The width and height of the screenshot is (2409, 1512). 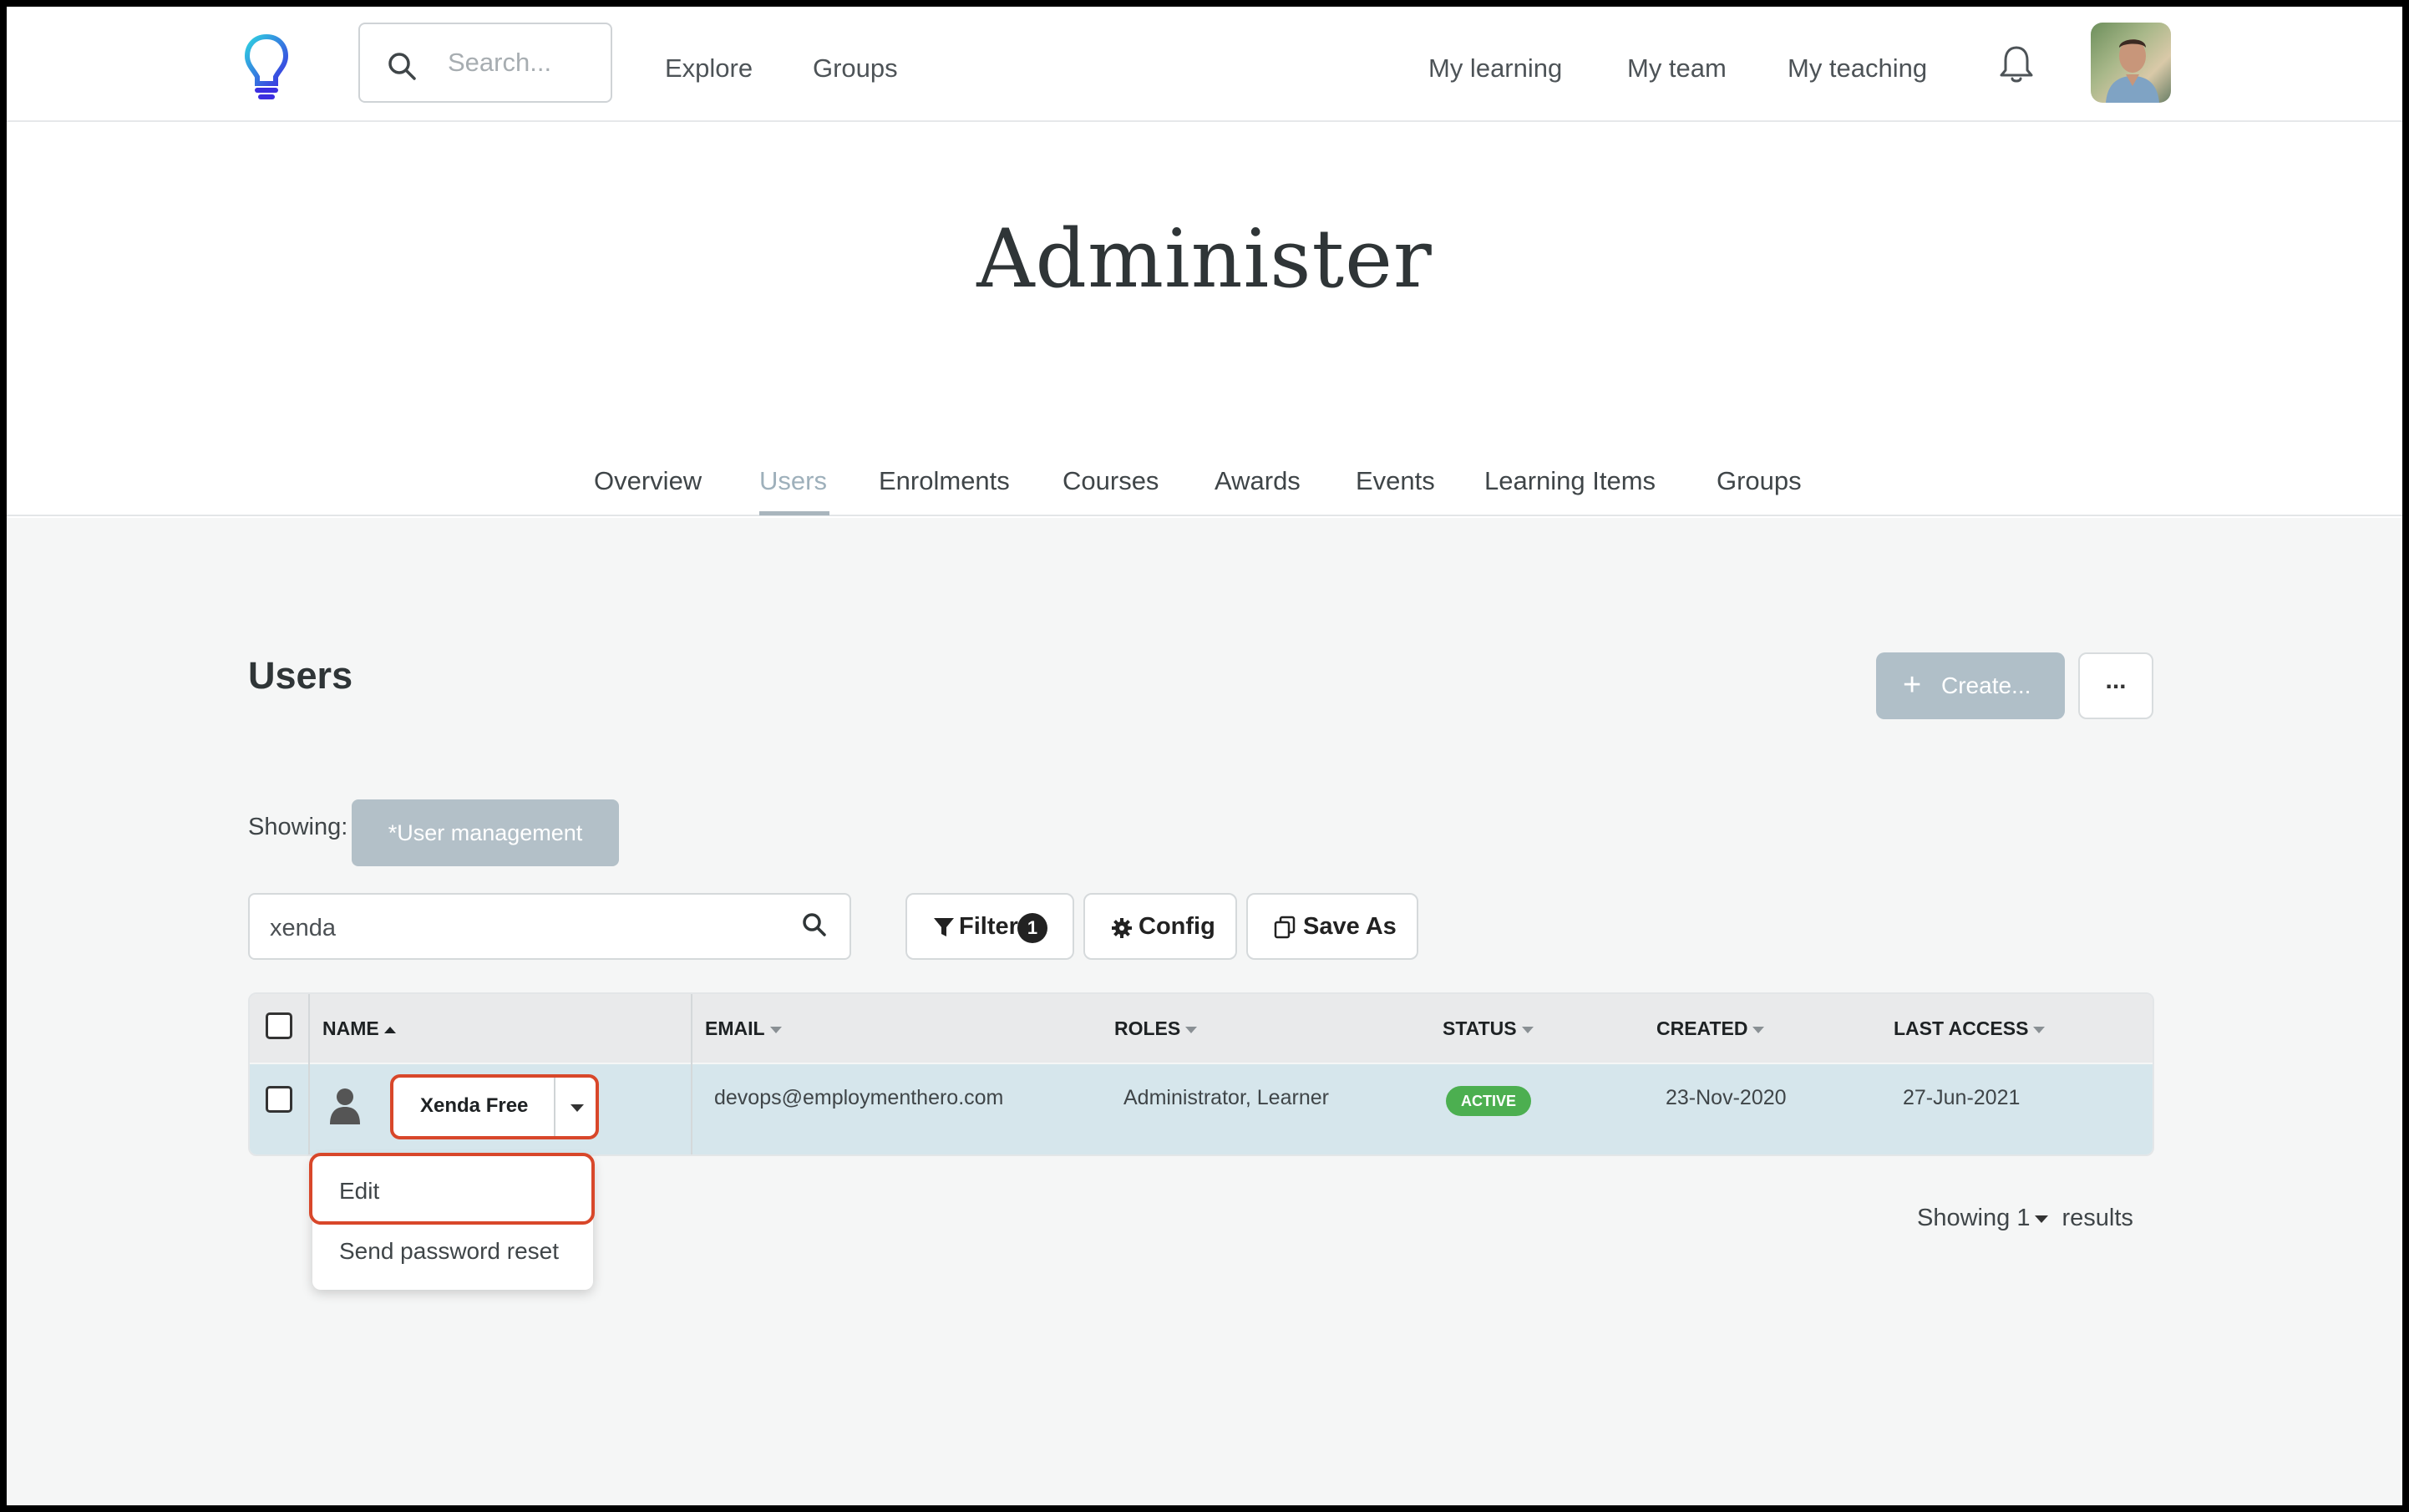 I want to click on gear-icon, so click(x=1122, y=928).